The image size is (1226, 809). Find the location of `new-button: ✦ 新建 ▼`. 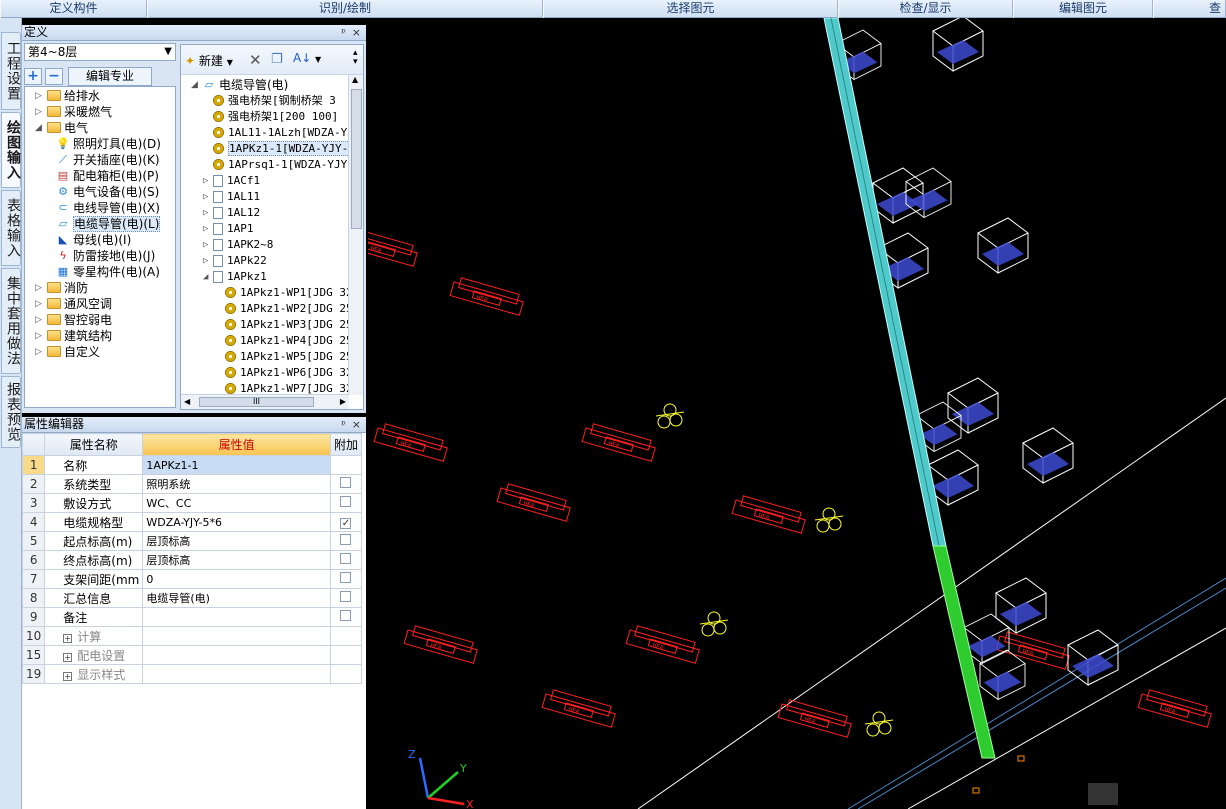

new-button: ✦ 新建 ▼ is located at coordinates (209, 60).